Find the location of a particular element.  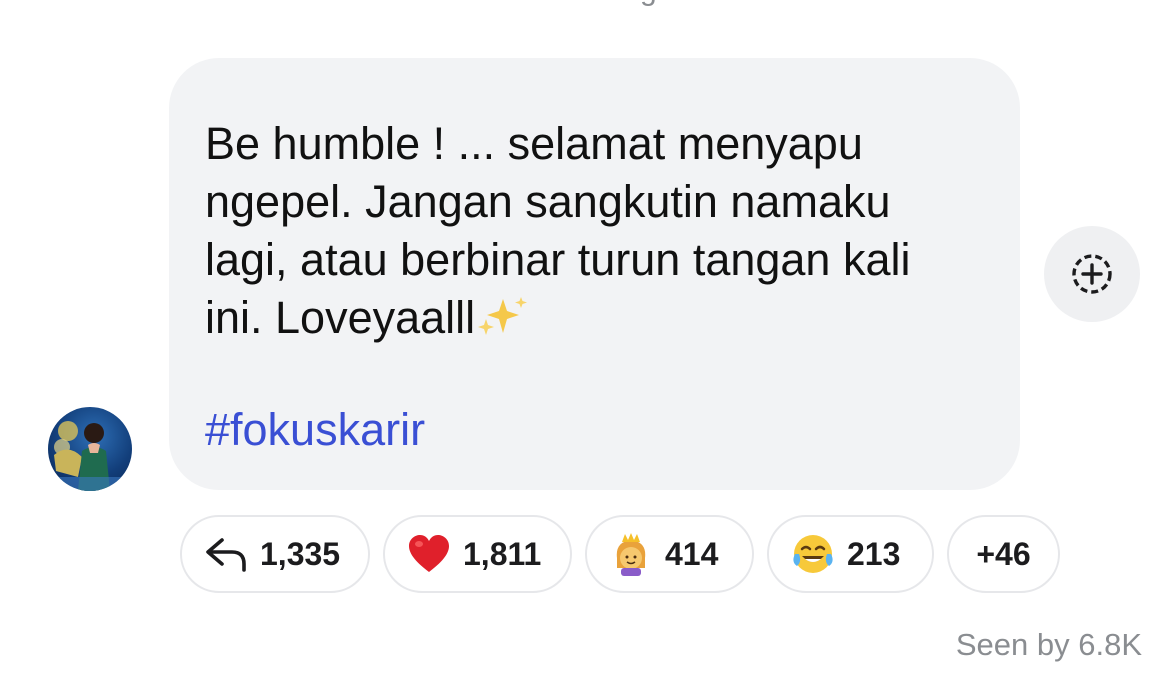

red-heart-emoji is located at coordinates (429, 554).